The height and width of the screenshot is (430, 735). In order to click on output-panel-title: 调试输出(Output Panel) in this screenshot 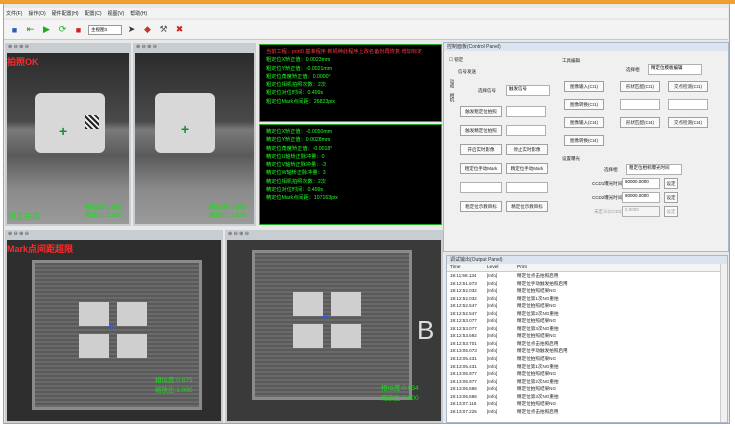, I will do `click(587, 260)`.